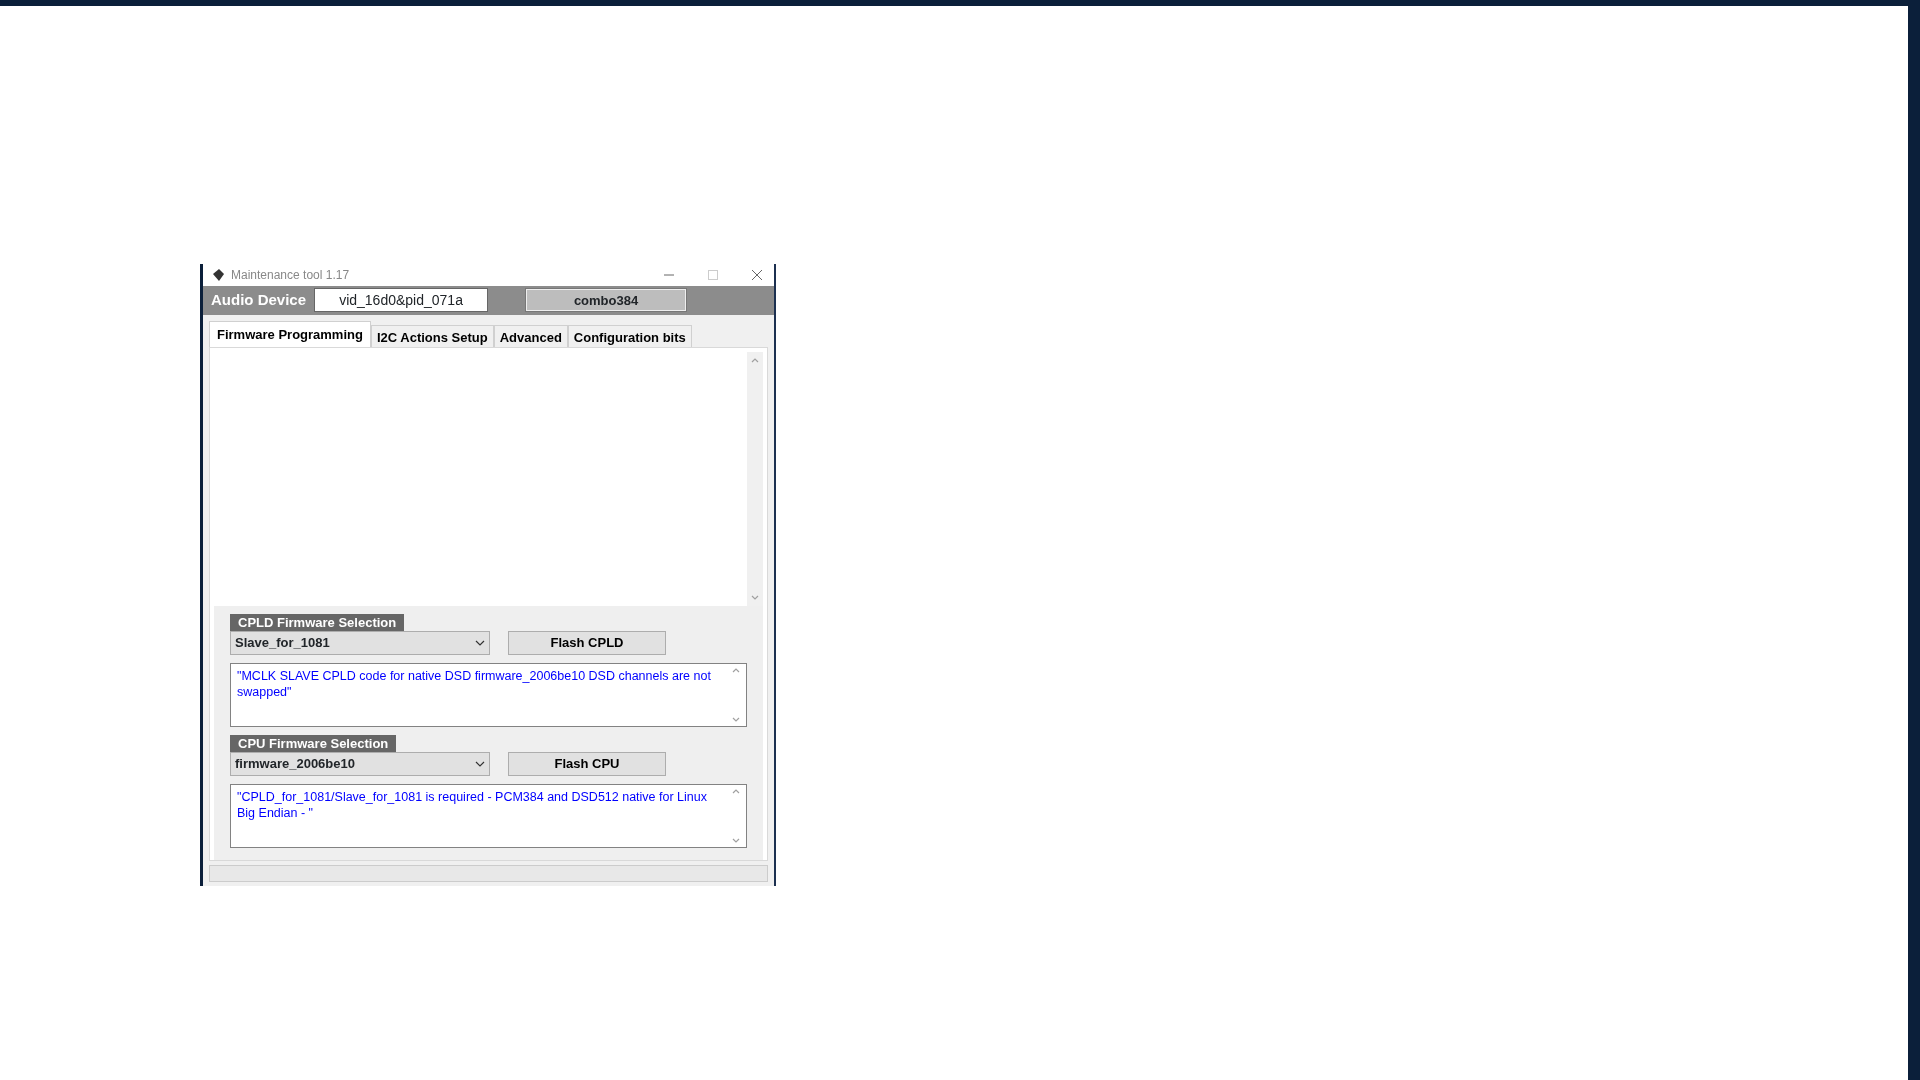 This screenshot has height=1080, width=1920. I want to click on device-label: Audio Device, so click(259, 300).